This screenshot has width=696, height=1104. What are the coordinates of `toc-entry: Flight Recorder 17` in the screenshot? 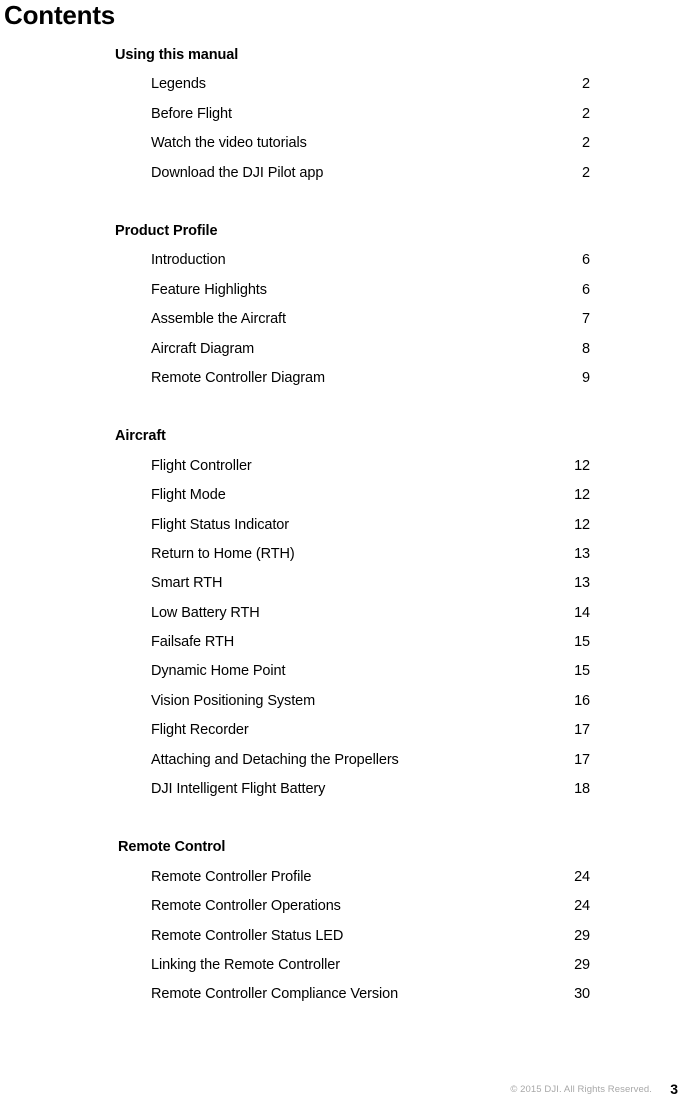 It's located at (348, 730).